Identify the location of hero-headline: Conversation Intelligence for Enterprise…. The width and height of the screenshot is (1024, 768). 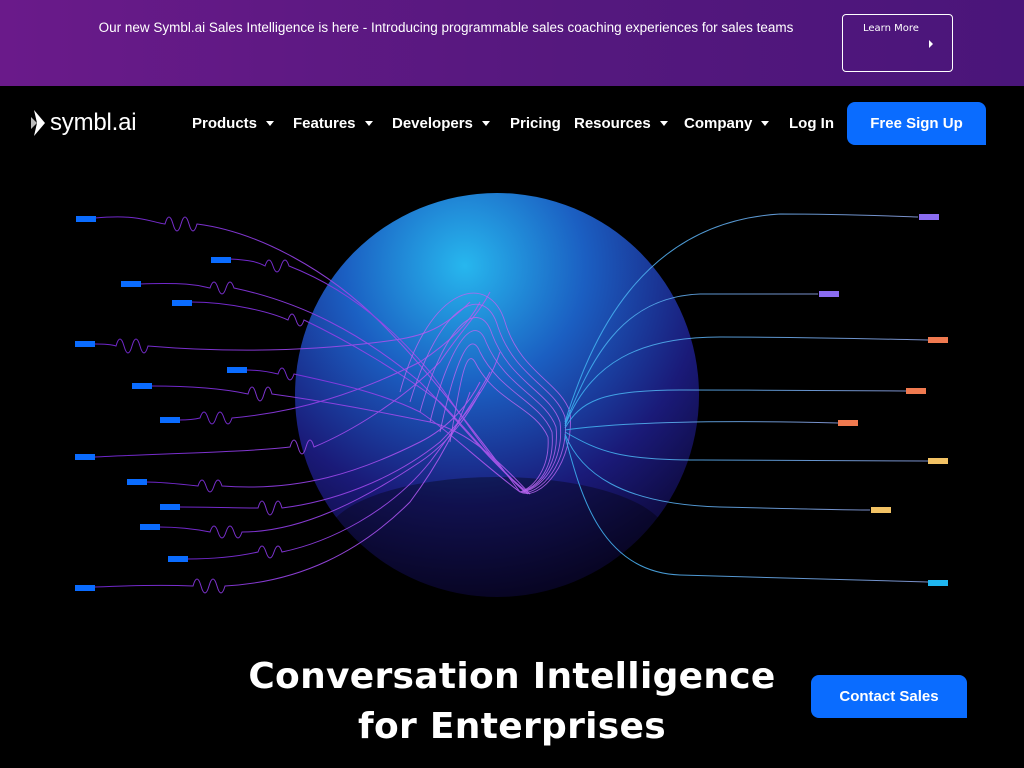
(512, 702).